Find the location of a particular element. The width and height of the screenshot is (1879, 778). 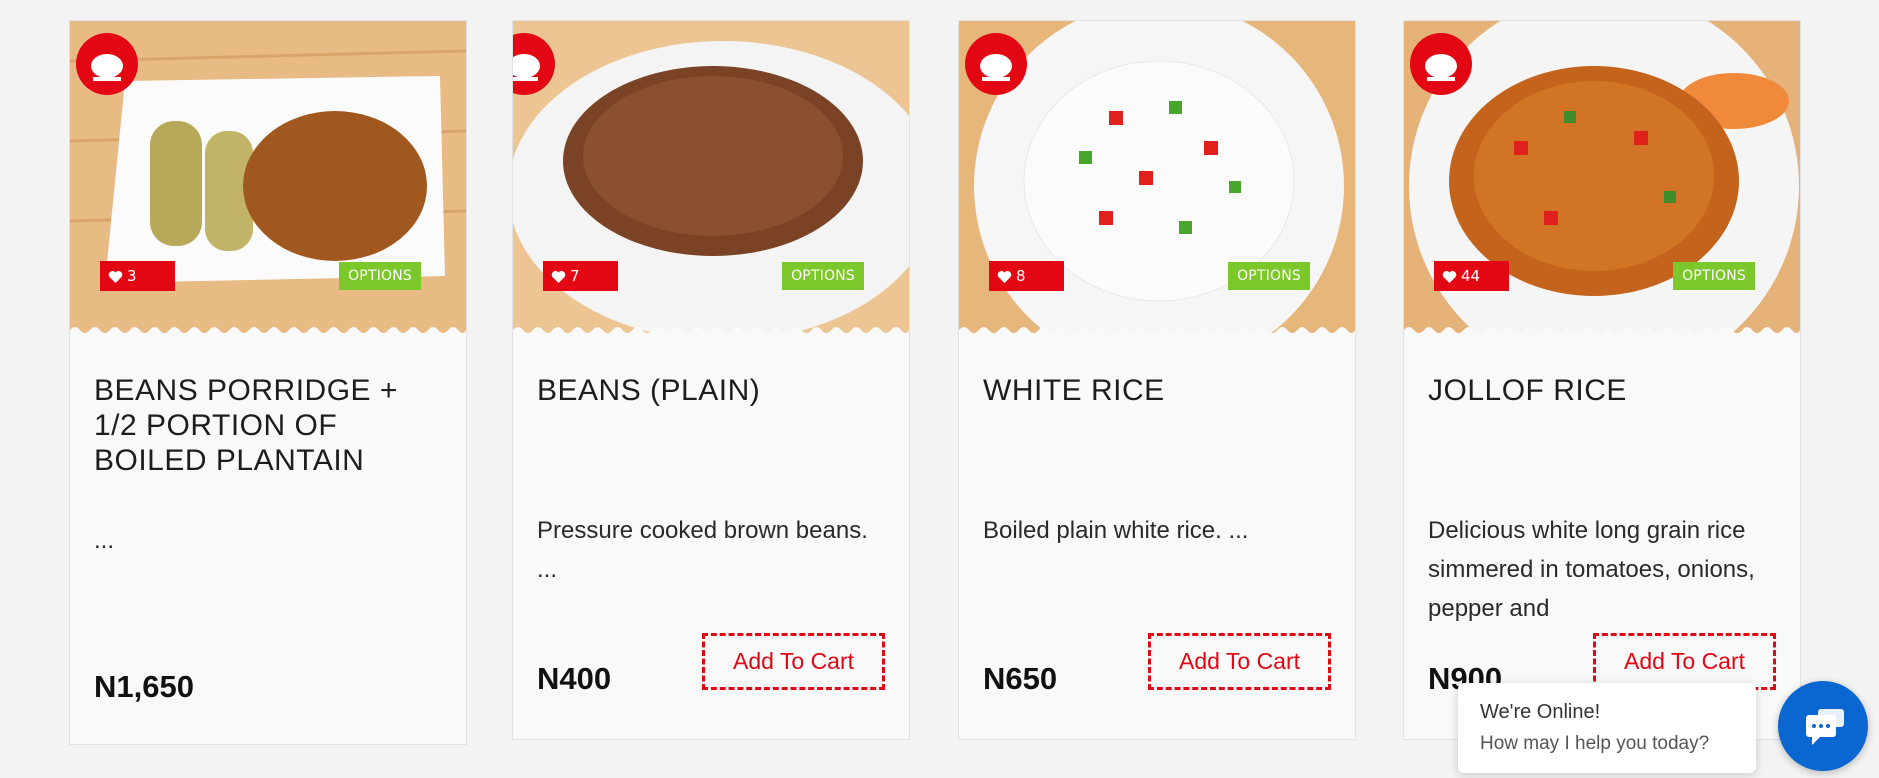

like-count: 8 is located at coordinates (1021, 276).